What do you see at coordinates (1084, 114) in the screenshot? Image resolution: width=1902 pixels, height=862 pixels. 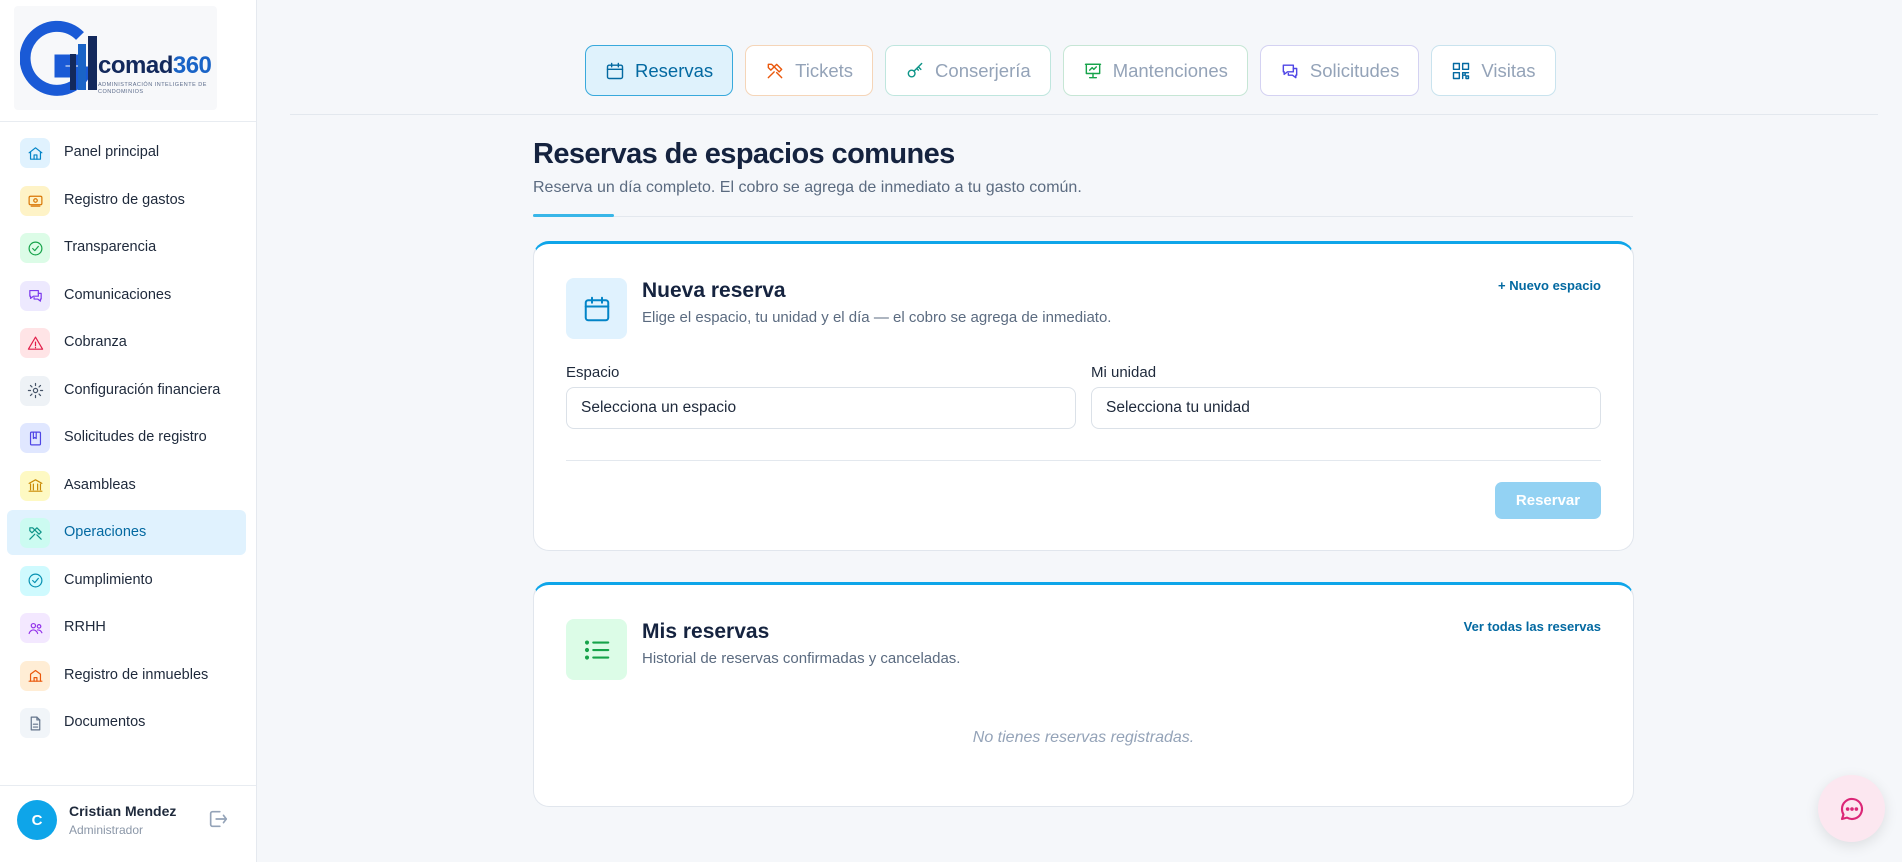 I see `tabs-divider` at bounding box center [1084, 114].